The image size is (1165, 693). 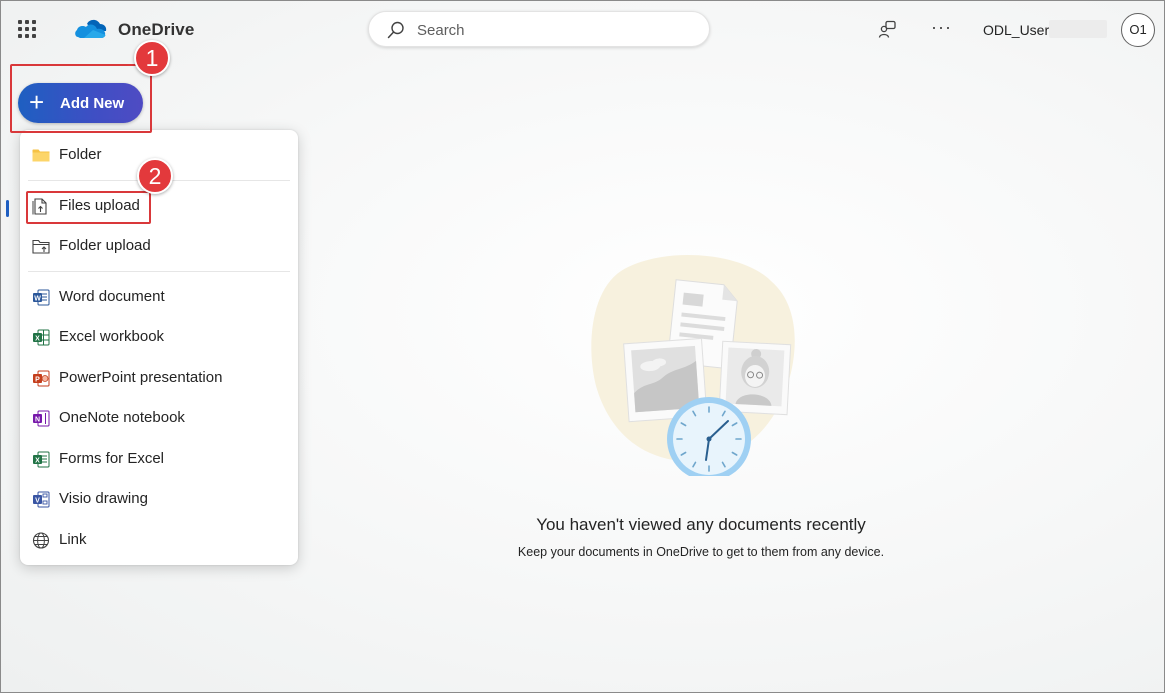 I want to click on visio-icon: V, so click(x=41, y=499).